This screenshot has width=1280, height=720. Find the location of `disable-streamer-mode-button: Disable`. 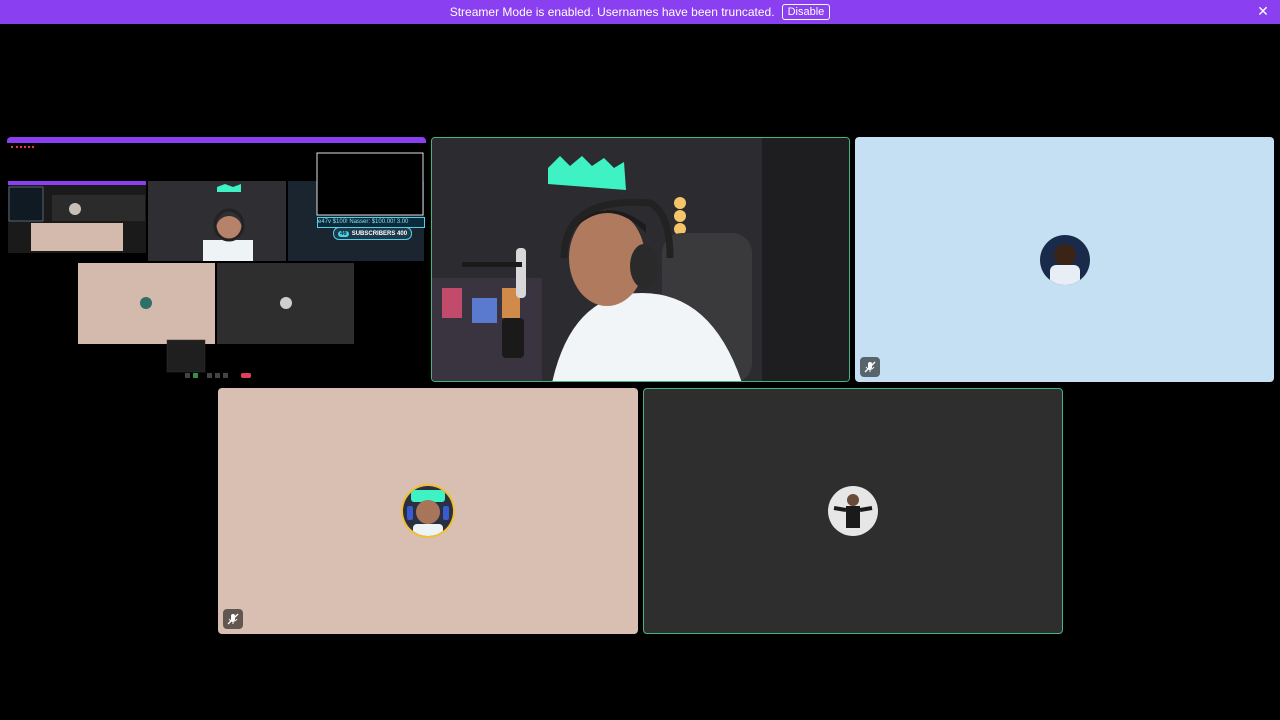

disable-streamer-mode-button: Disable is located at coordinates (806, 12).